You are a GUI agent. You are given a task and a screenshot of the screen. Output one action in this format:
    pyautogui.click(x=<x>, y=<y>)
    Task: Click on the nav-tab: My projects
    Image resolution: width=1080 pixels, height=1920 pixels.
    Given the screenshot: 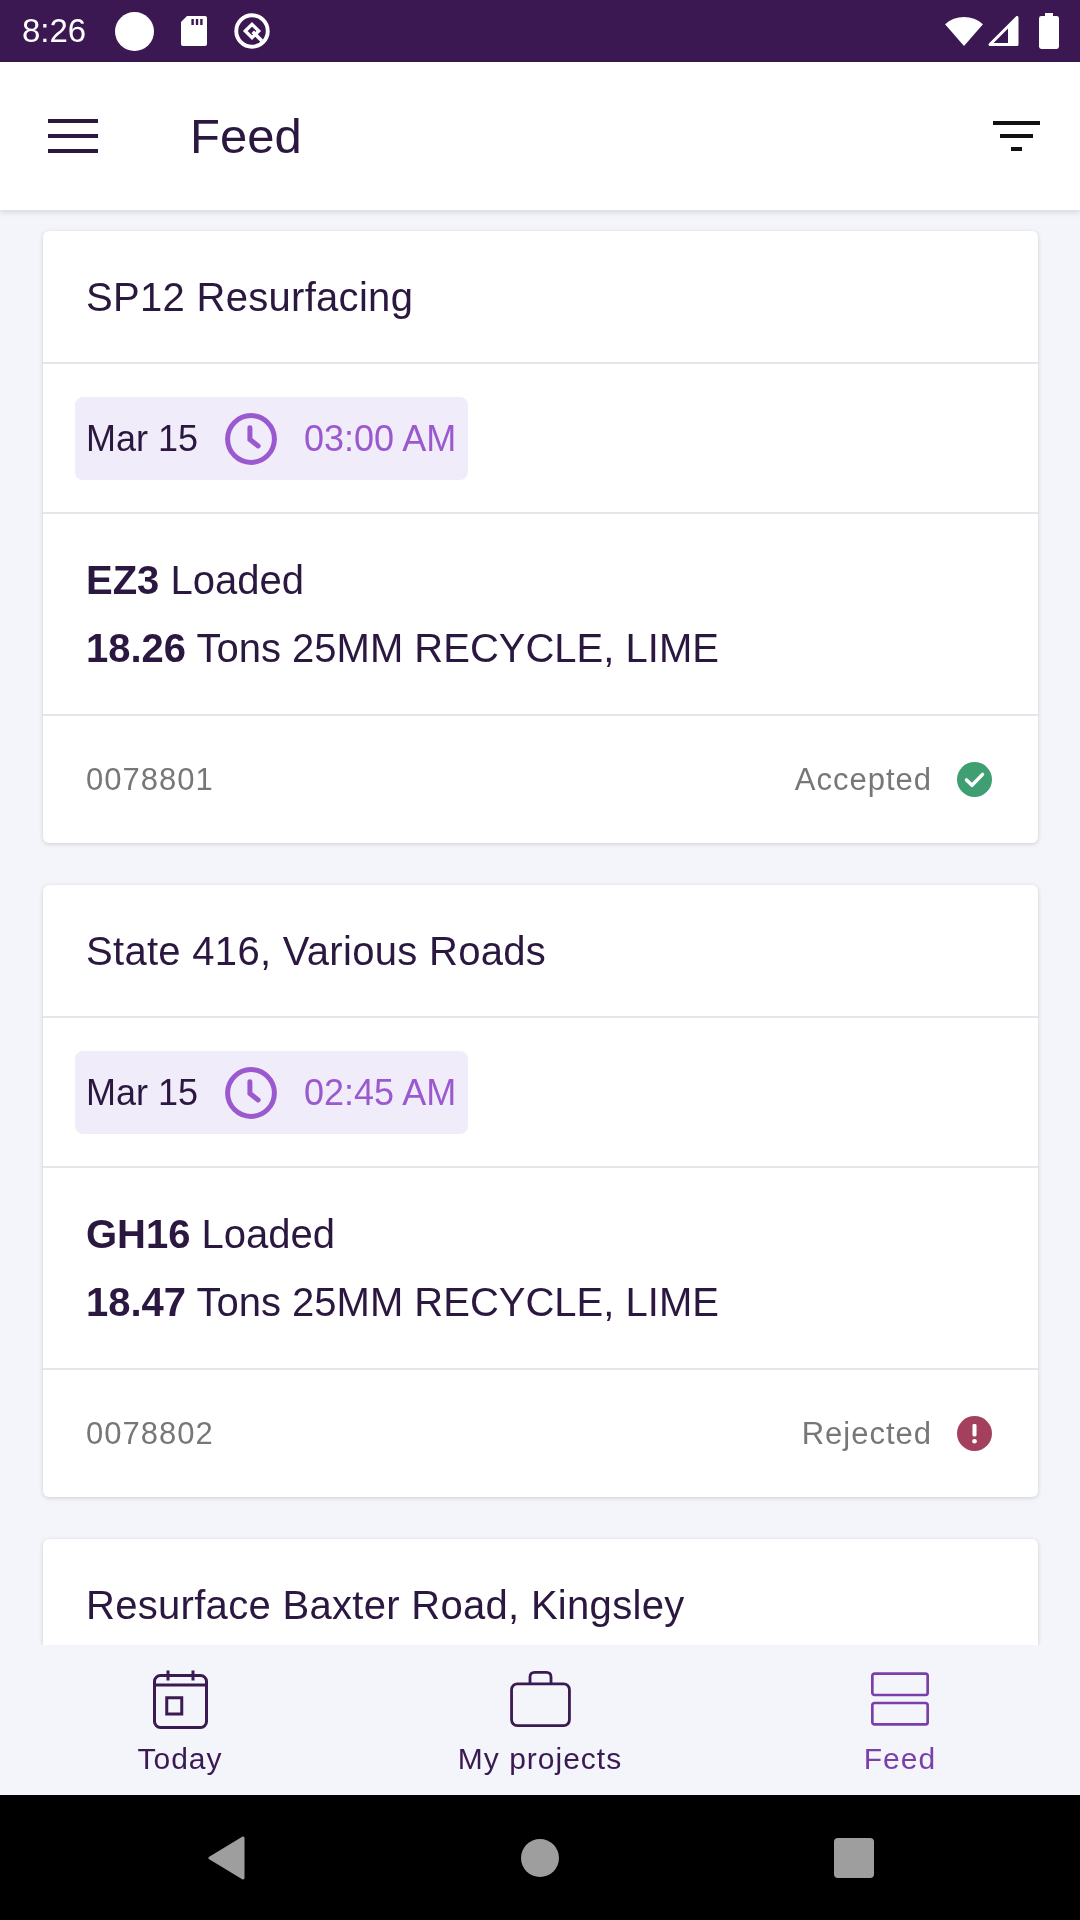 What is the action you would take?
    pyautogui.click(x=540, y=1723)
    